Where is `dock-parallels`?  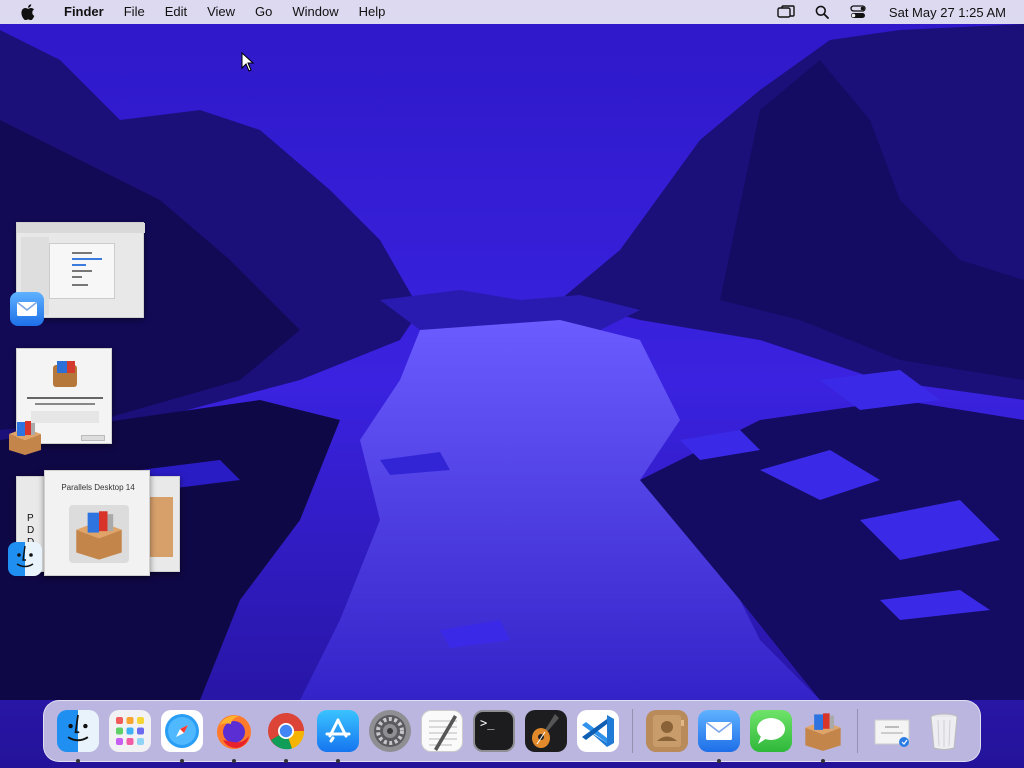
dock-parallels is located at coordinates (823, 736).